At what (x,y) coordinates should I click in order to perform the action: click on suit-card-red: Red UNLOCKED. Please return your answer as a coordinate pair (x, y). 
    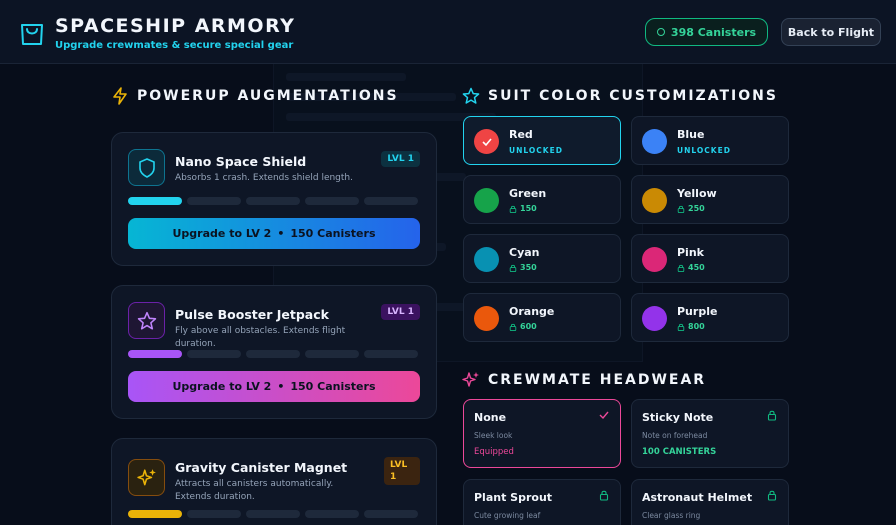
    Looking at the image, I should click on (542, 140).